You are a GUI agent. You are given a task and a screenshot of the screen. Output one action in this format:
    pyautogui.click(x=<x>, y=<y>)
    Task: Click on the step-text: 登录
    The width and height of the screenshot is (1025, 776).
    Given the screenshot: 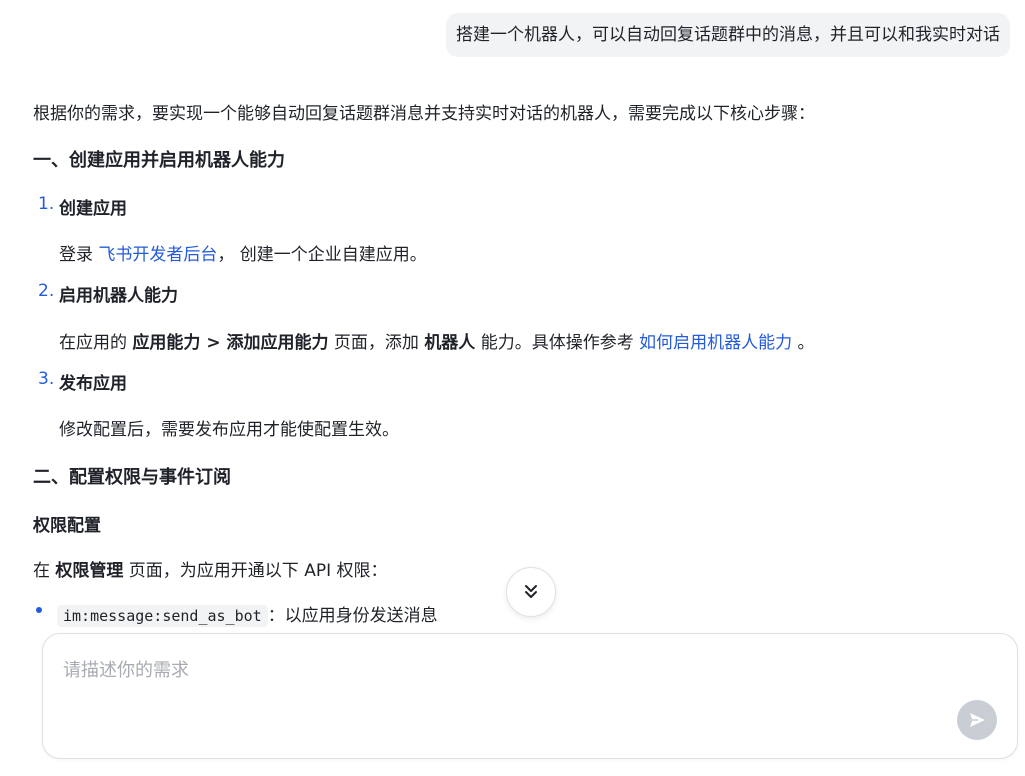 What is the action you would take?
    pyautogui.click(x=79, y=255)
    